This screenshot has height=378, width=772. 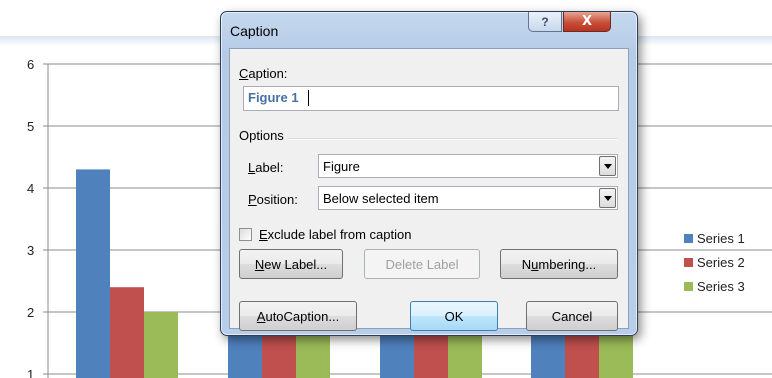 What do you see at coordinates (335, 234) in the screenshot?
I see `exclude-label-text: Exclude label from caption` at bounding box center [335, 234].